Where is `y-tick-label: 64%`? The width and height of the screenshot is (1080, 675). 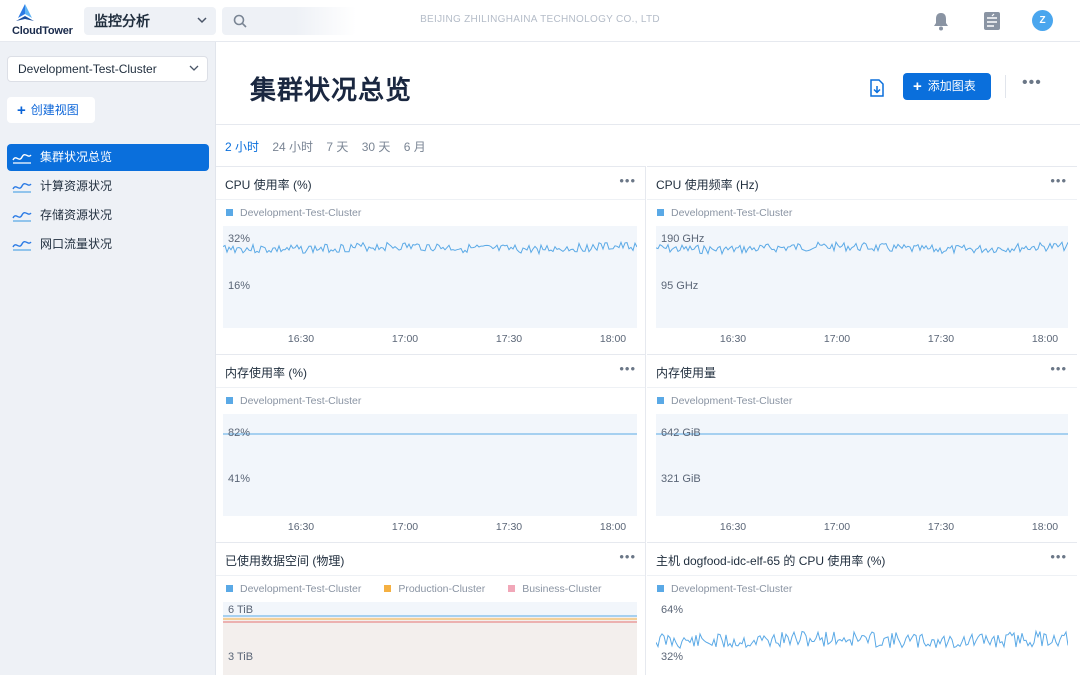 y-tick-label: 64% is located at coordinates (672, 610).